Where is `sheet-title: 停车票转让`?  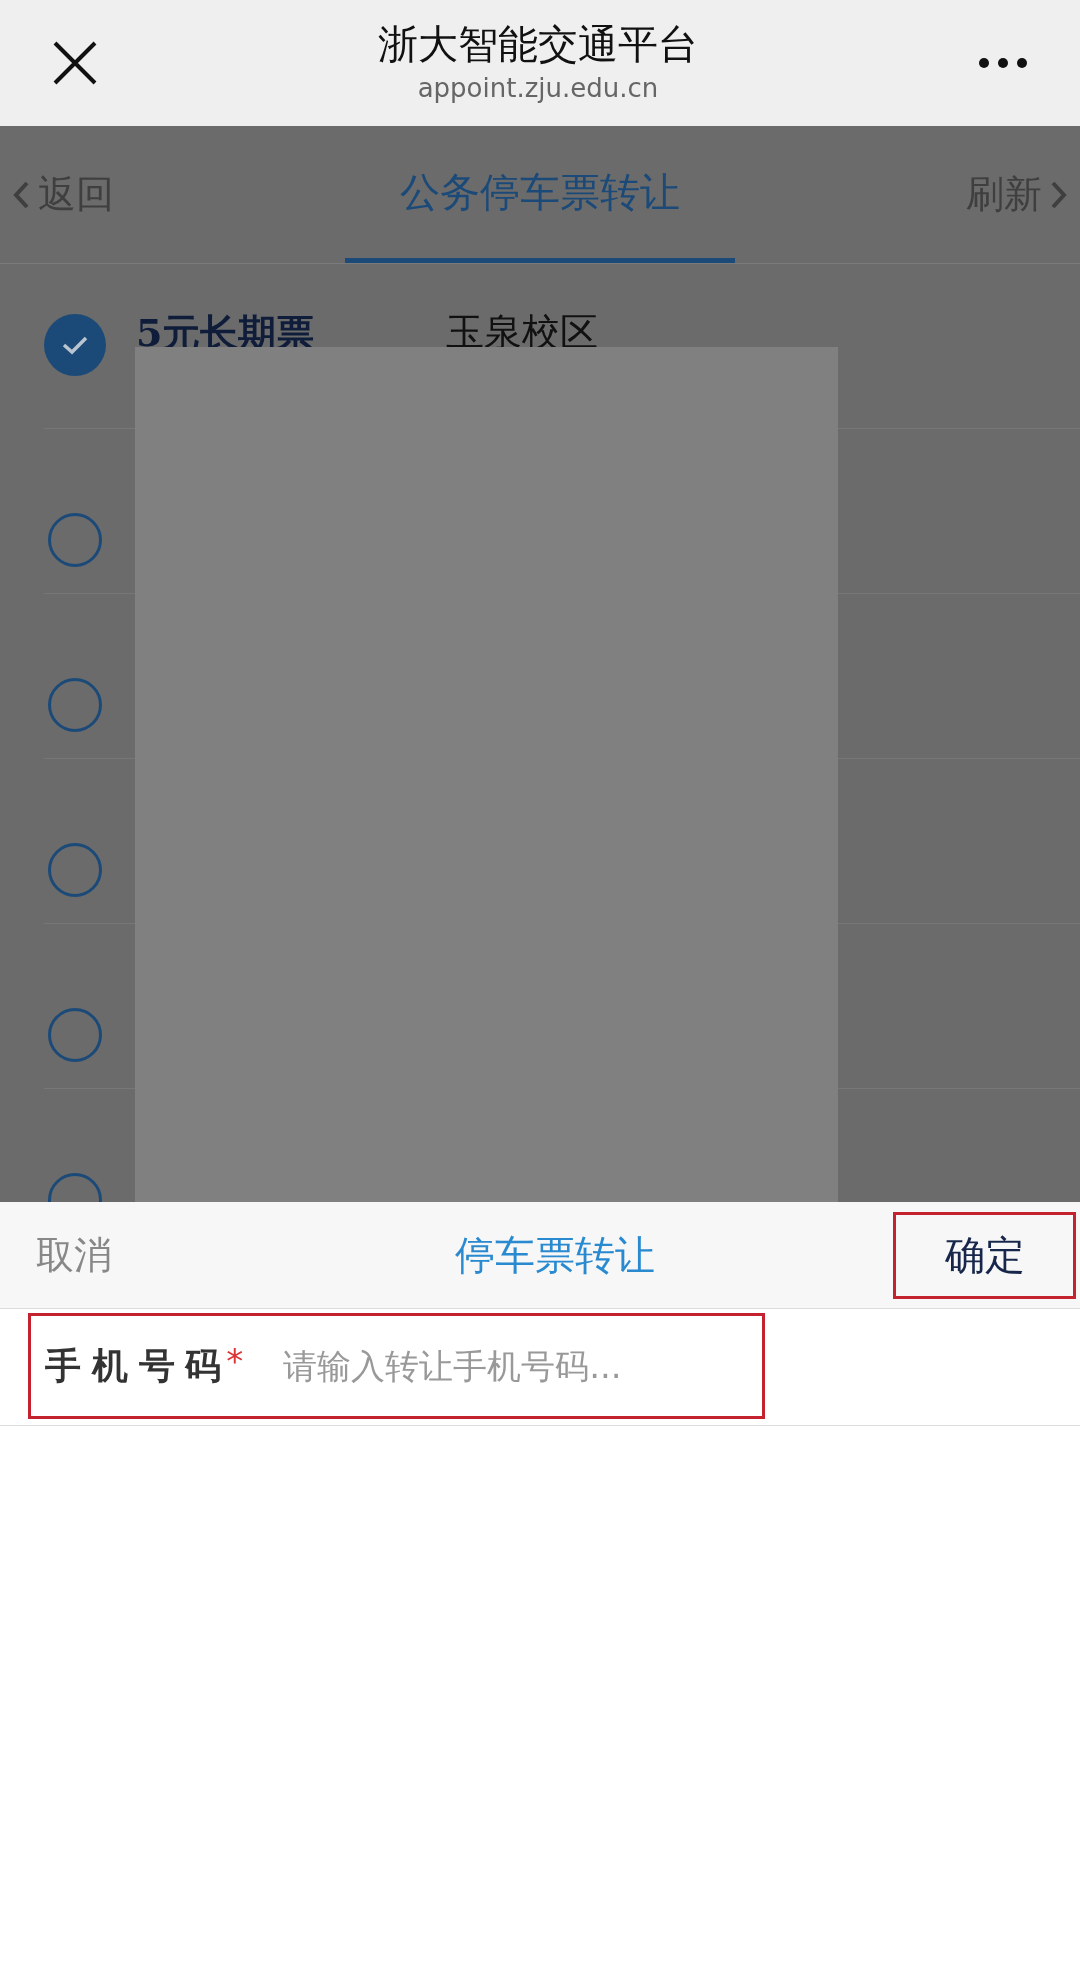
sheet-title: 停车票转让 is located at coordinates (554, 1255).